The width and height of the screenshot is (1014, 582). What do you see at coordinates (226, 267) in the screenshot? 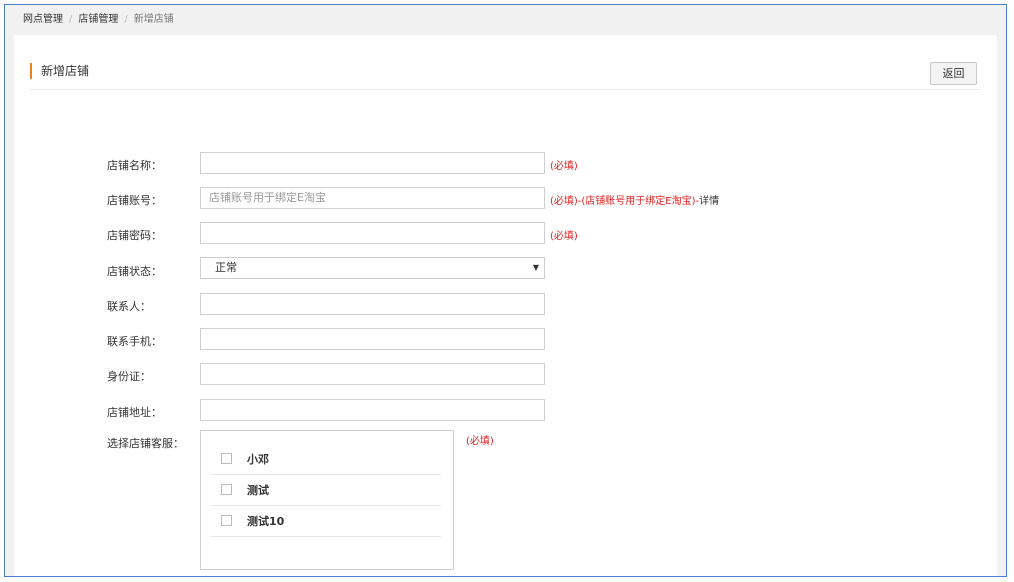
I see `store-status-value: 正常` at bounding box center [226, 267].